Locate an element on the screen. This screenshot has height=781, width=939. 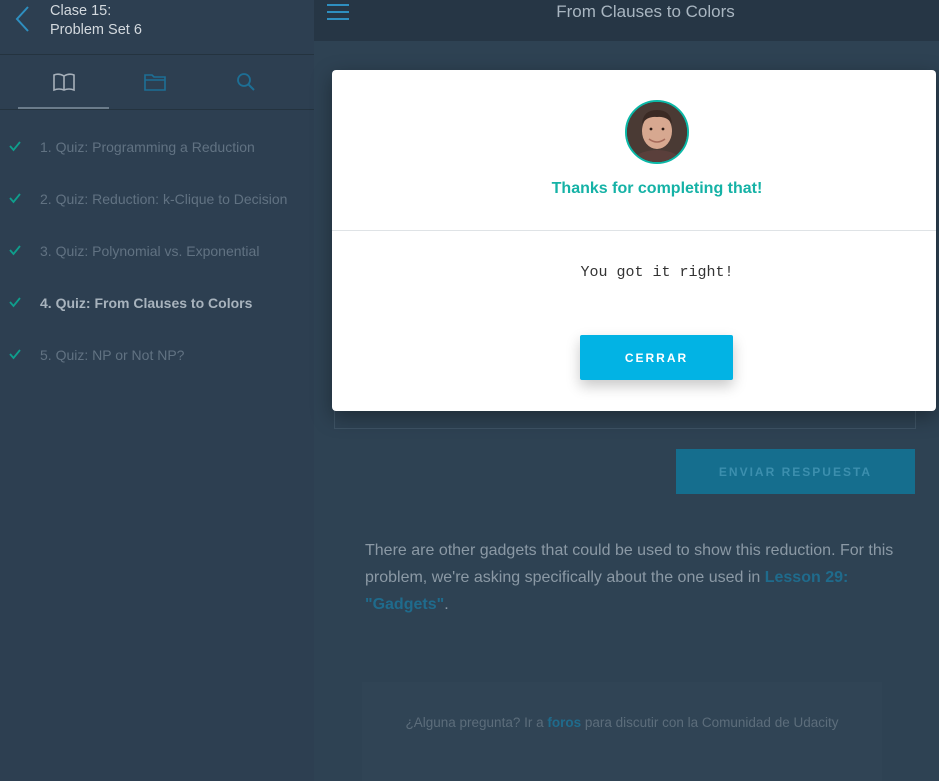
lesson-item-3: 3. Quiz: Polynomial vs. Exponential is located at coordinates (157, 252).